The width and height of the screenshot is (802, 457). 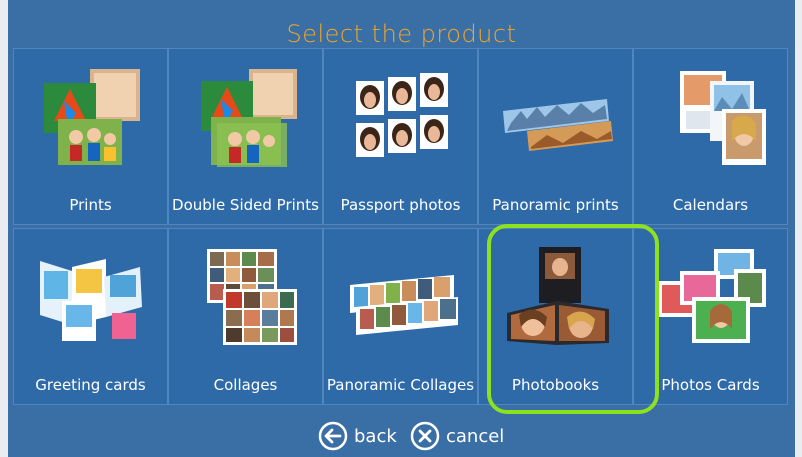 I want to click on photos-cards-icon, so click(x=712, y=296).